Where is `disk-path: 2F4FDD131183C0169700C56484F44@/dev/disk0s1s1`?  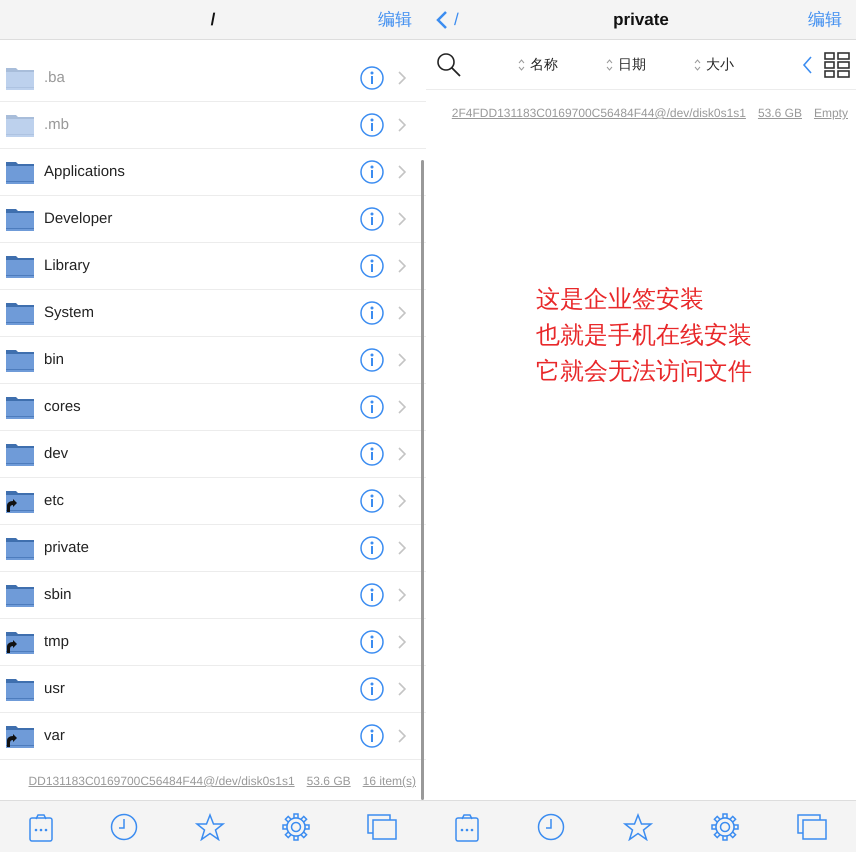 disk-path: 2F4FDD131183C0169700C56484F44@/dev/disk0s1s1 is located at coordinates (599, 113).